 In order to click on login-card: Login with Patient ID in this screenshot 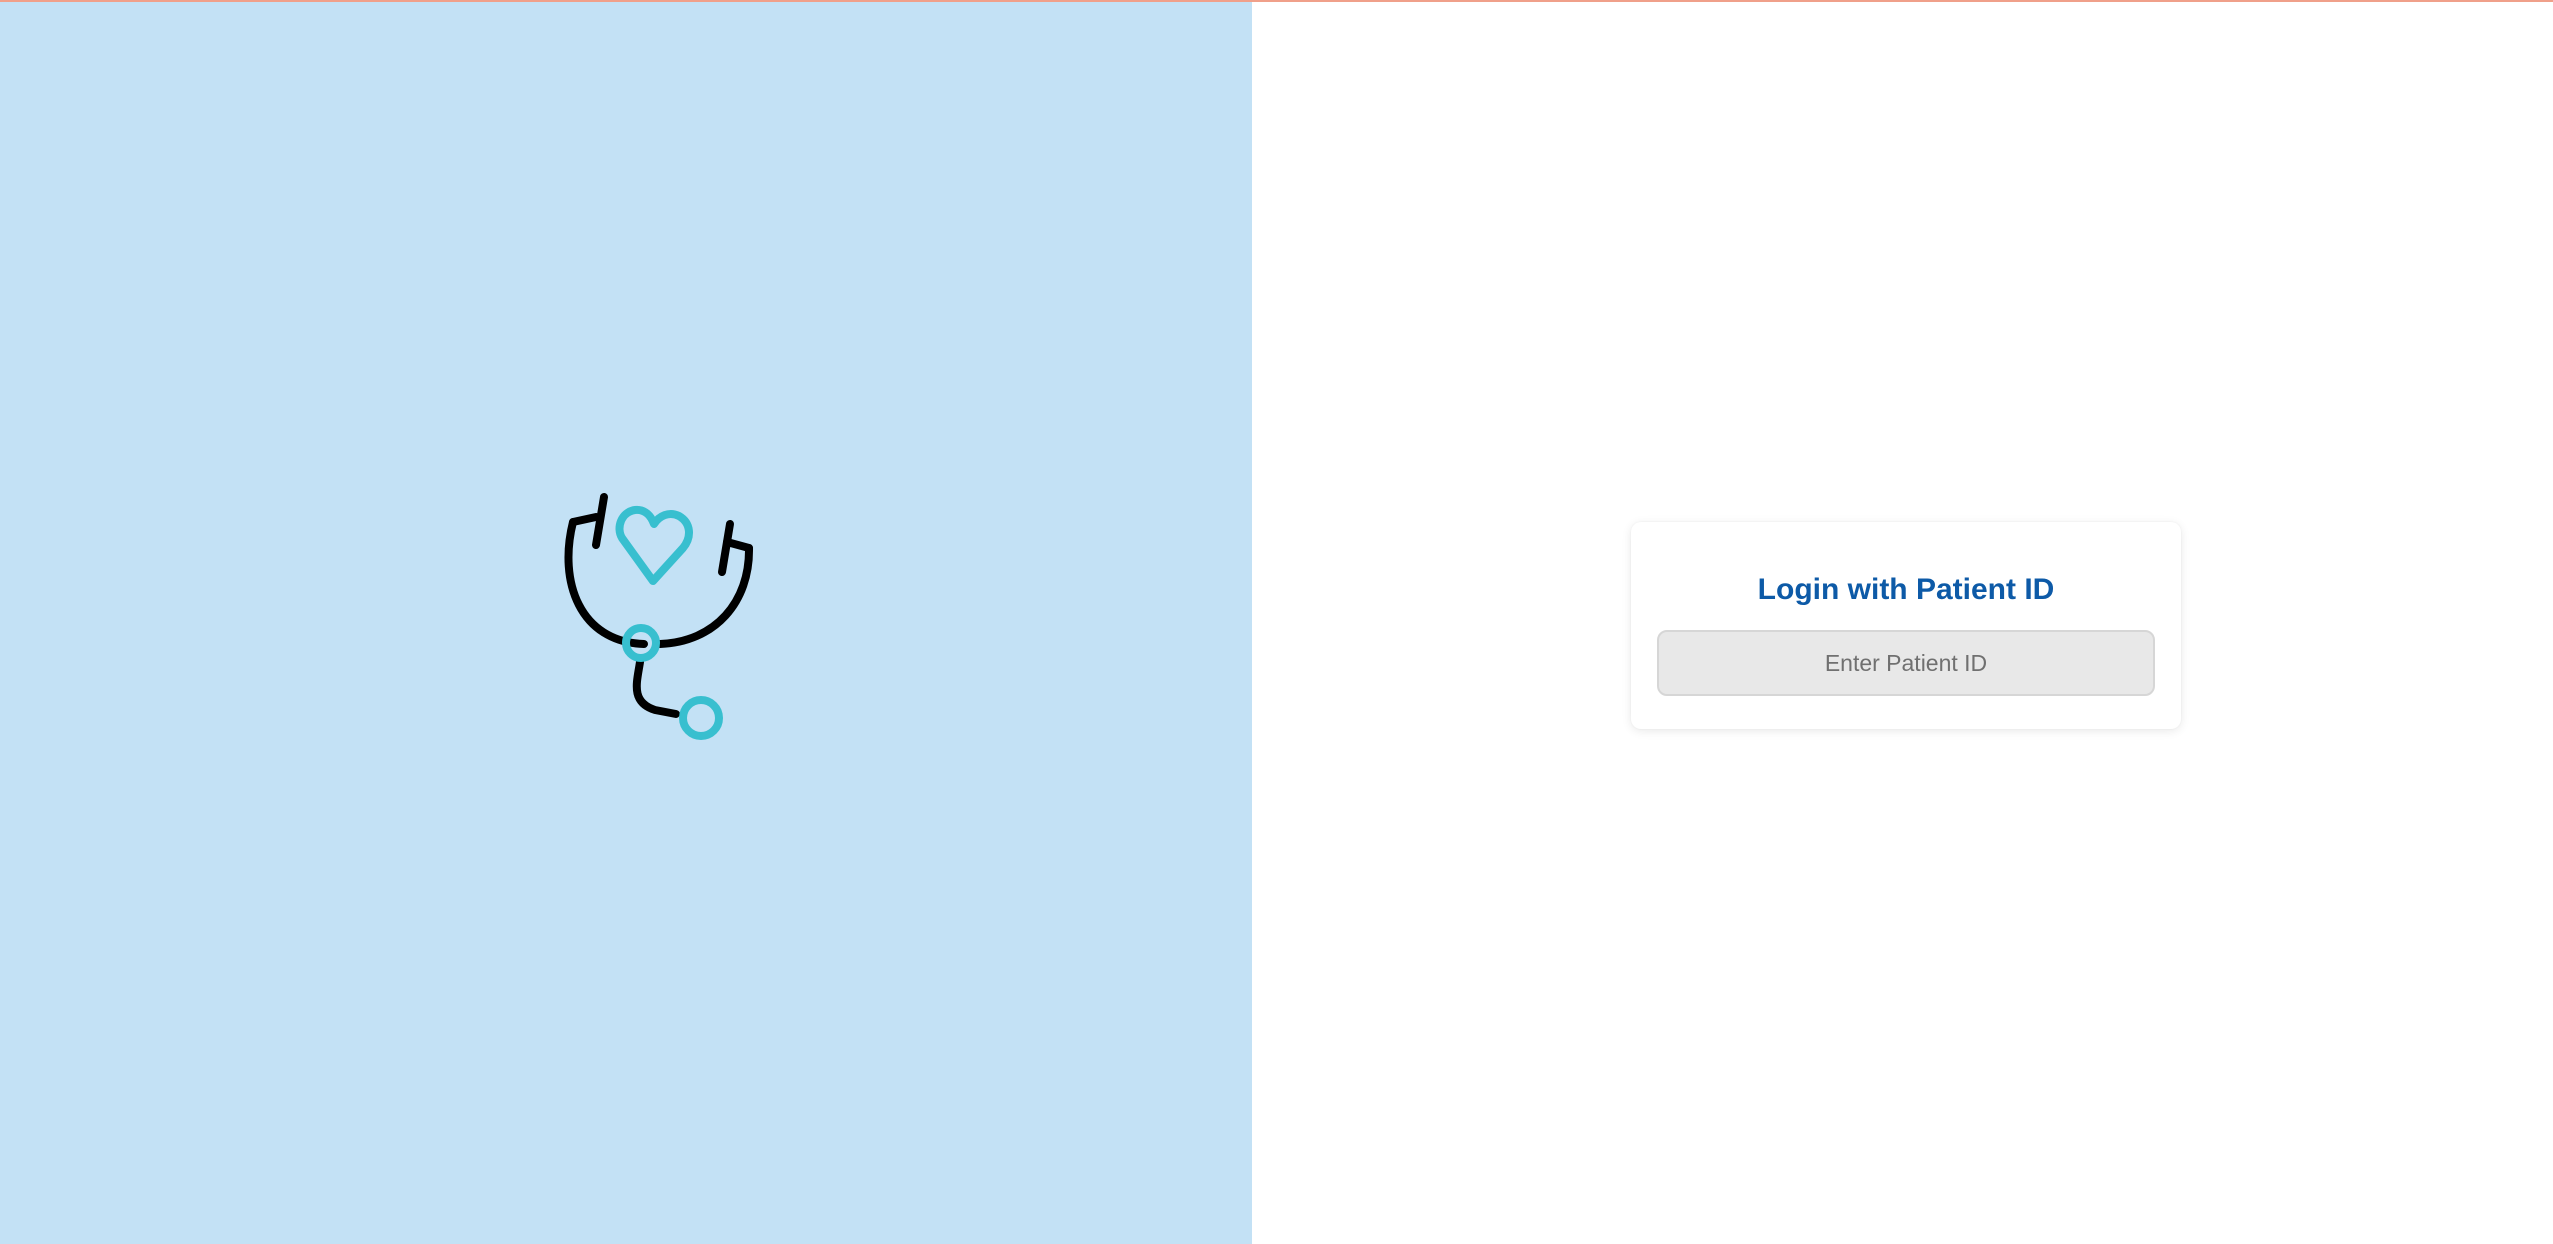, I will do `click(1906, 625)`.